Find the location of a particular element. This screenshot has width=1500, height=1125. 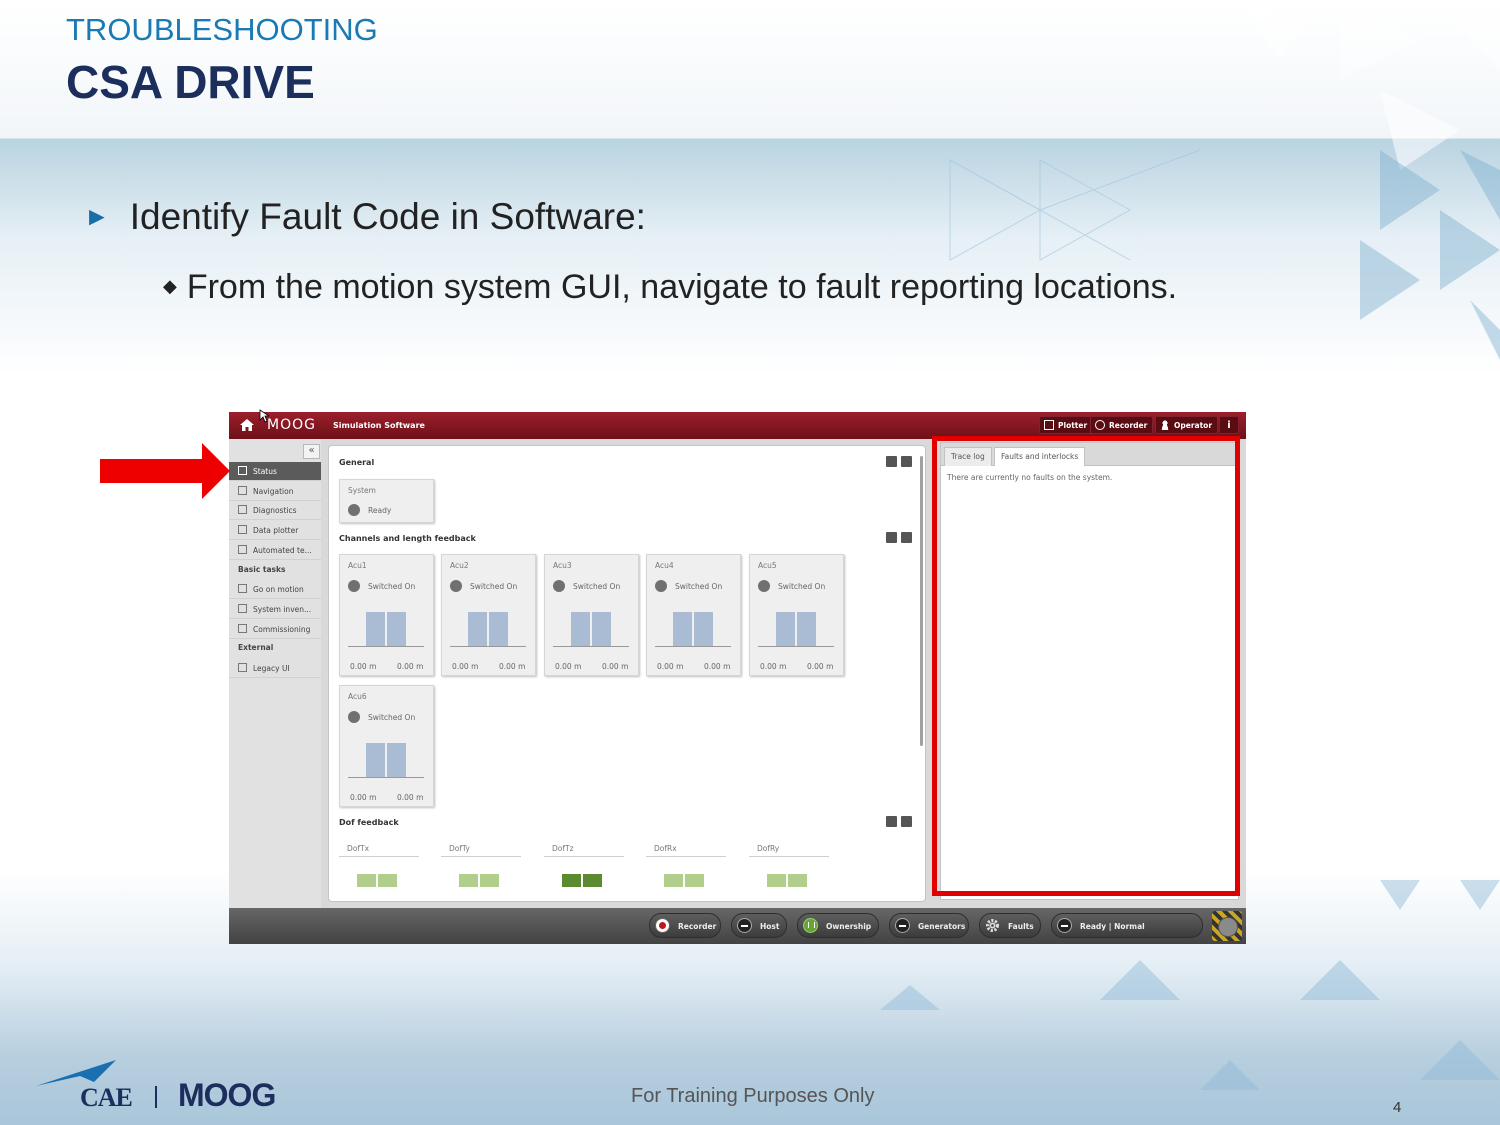

sidebar-section-external: External is located at coordinates (256, 647).